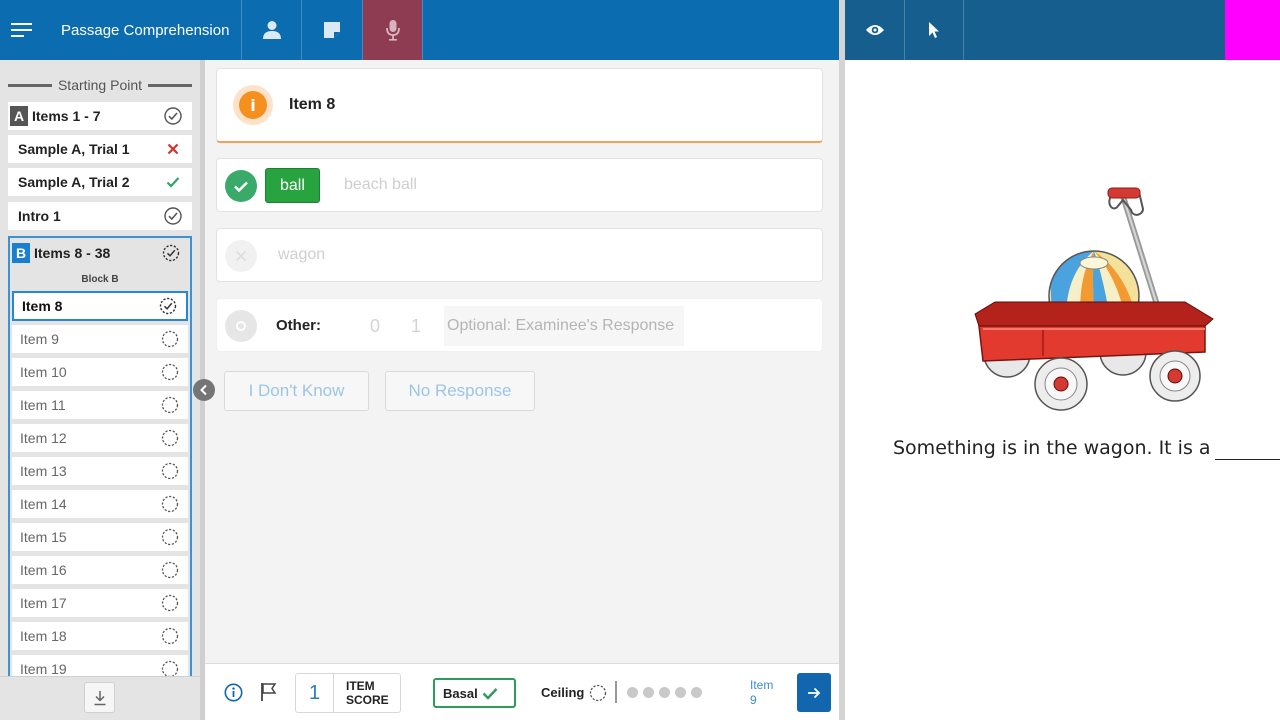  Describe the element at coordinates (301, 255) in the screenshot. I see `answer-wagon: wagon` at that location.